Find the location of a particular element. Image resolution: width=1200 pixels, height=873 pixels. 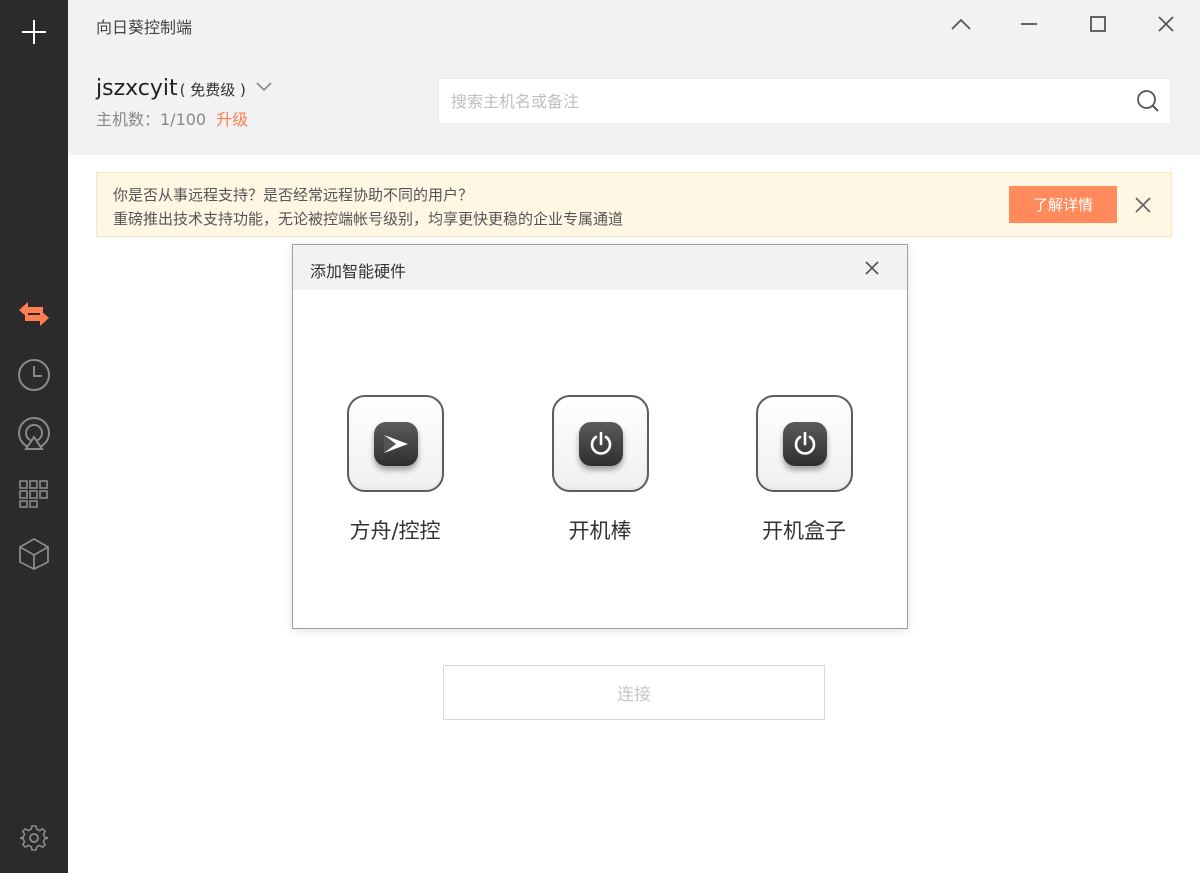

discovery-icon is located at coordinates (34, 433).